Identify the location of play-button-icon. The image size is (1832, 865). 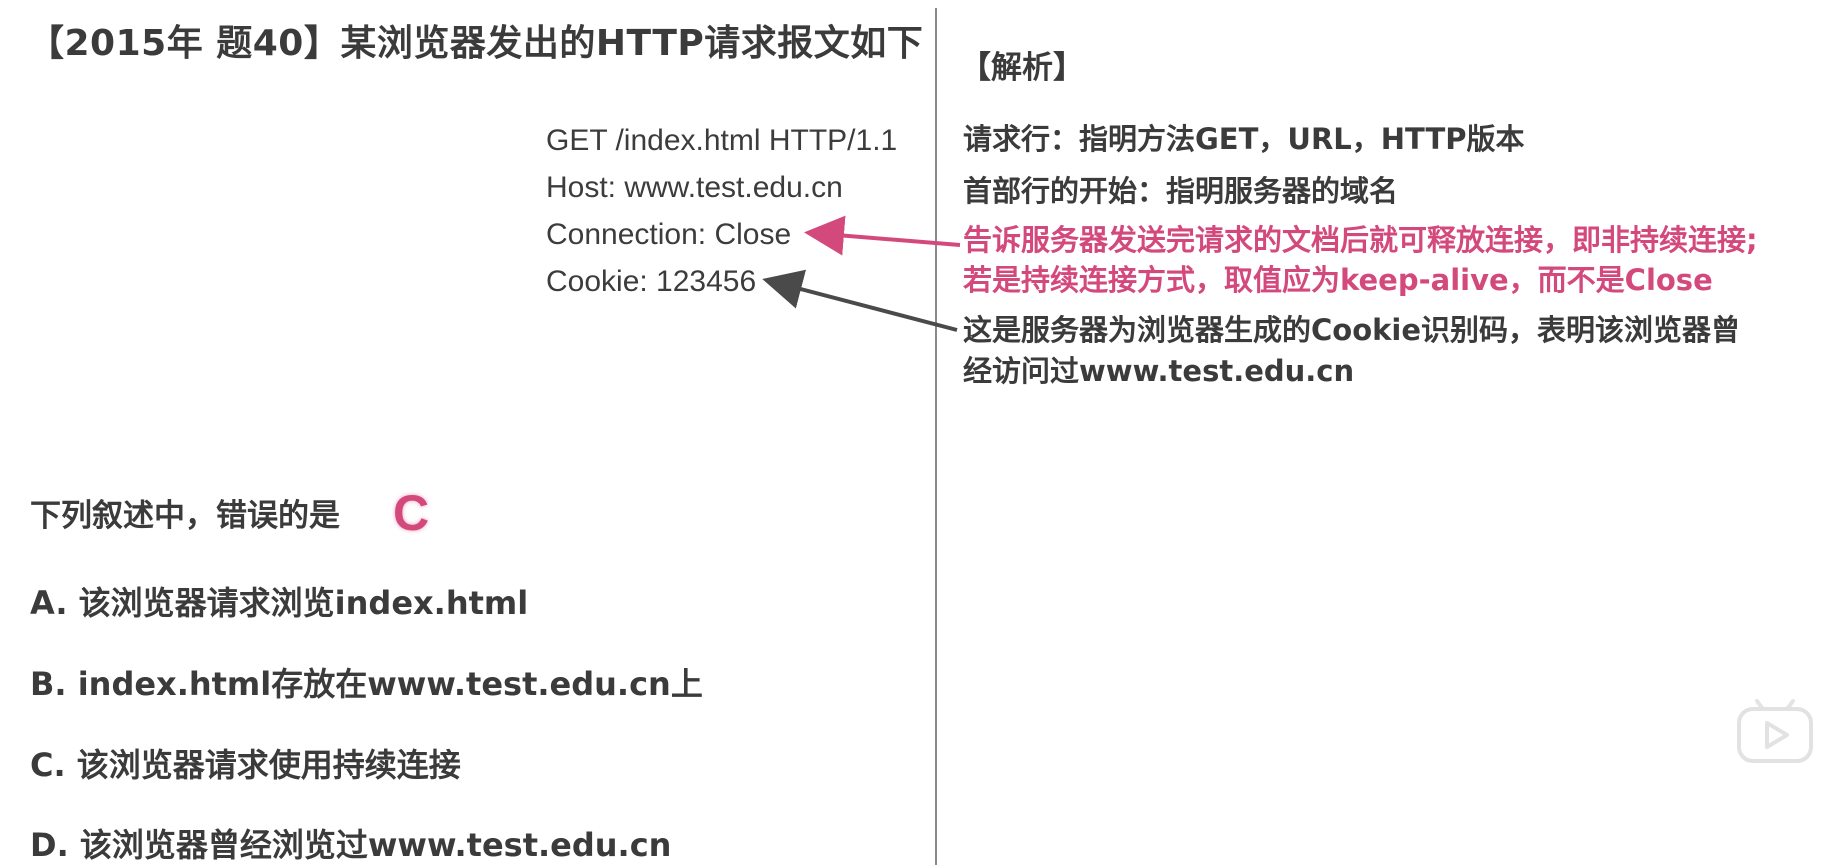
(1775, 732).